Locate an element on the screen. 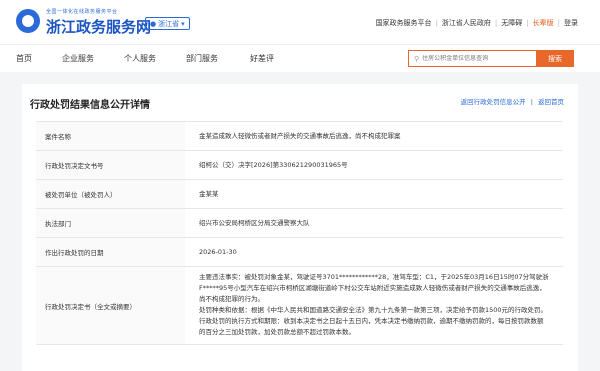 The width and height of the screenshot is (600, 371). main-nav: 首页 企业服务 个人服务 部门服务 好差评 ⚲ 搜索 is located at coordinates (300, 58).